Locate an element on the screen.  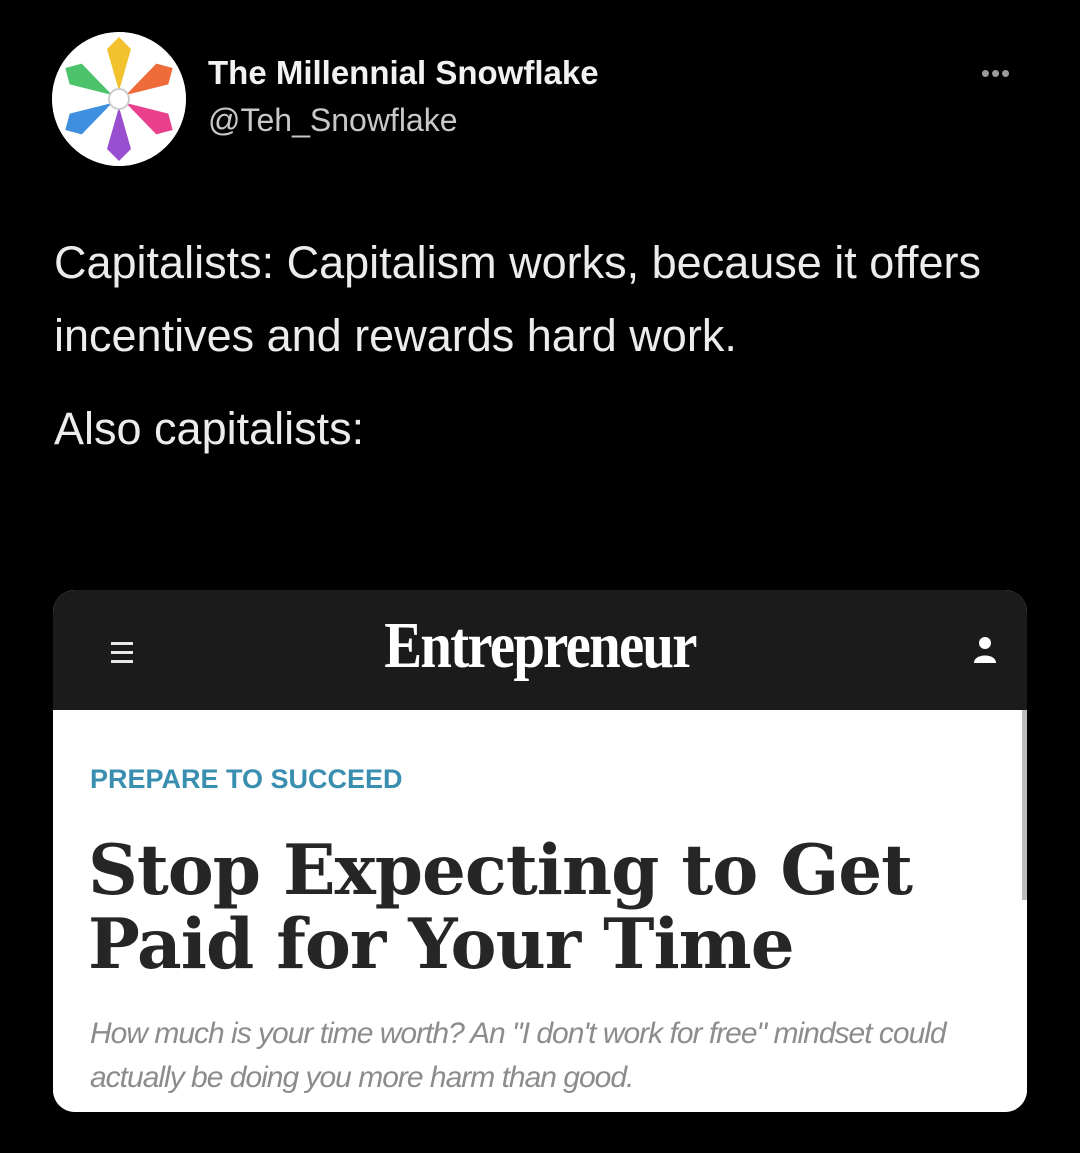
site-logo: Entrepreneur is located at coordinates (540, 645).